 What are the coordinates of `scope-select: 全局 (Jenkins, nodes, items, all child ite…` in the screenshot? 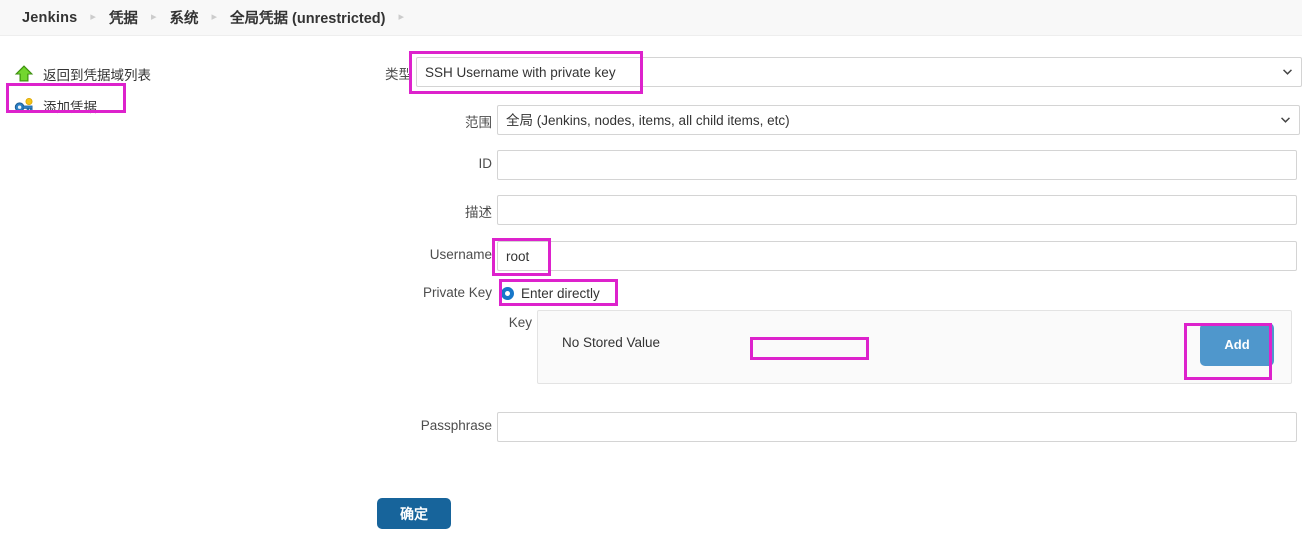 It's located at (898, 120).